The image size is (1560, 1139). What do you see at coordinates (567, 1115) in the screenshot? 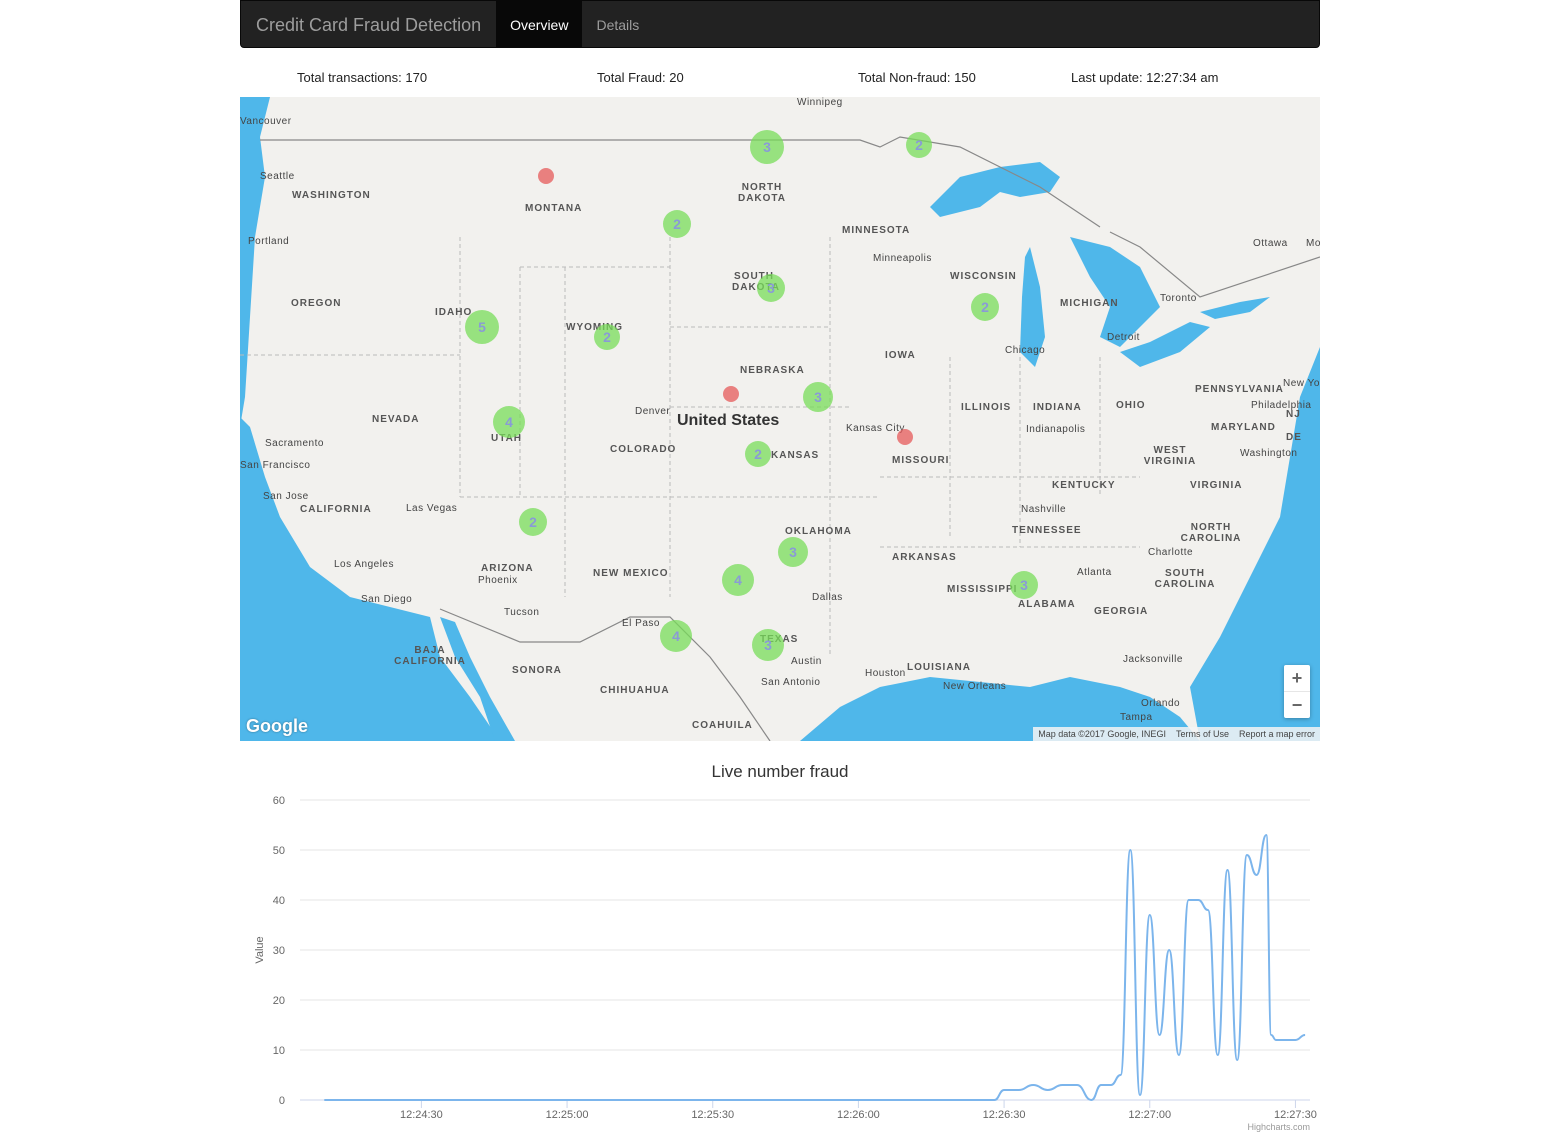
I see `x-tick-label: 12:25:00` at bounding box center [567, 1115].